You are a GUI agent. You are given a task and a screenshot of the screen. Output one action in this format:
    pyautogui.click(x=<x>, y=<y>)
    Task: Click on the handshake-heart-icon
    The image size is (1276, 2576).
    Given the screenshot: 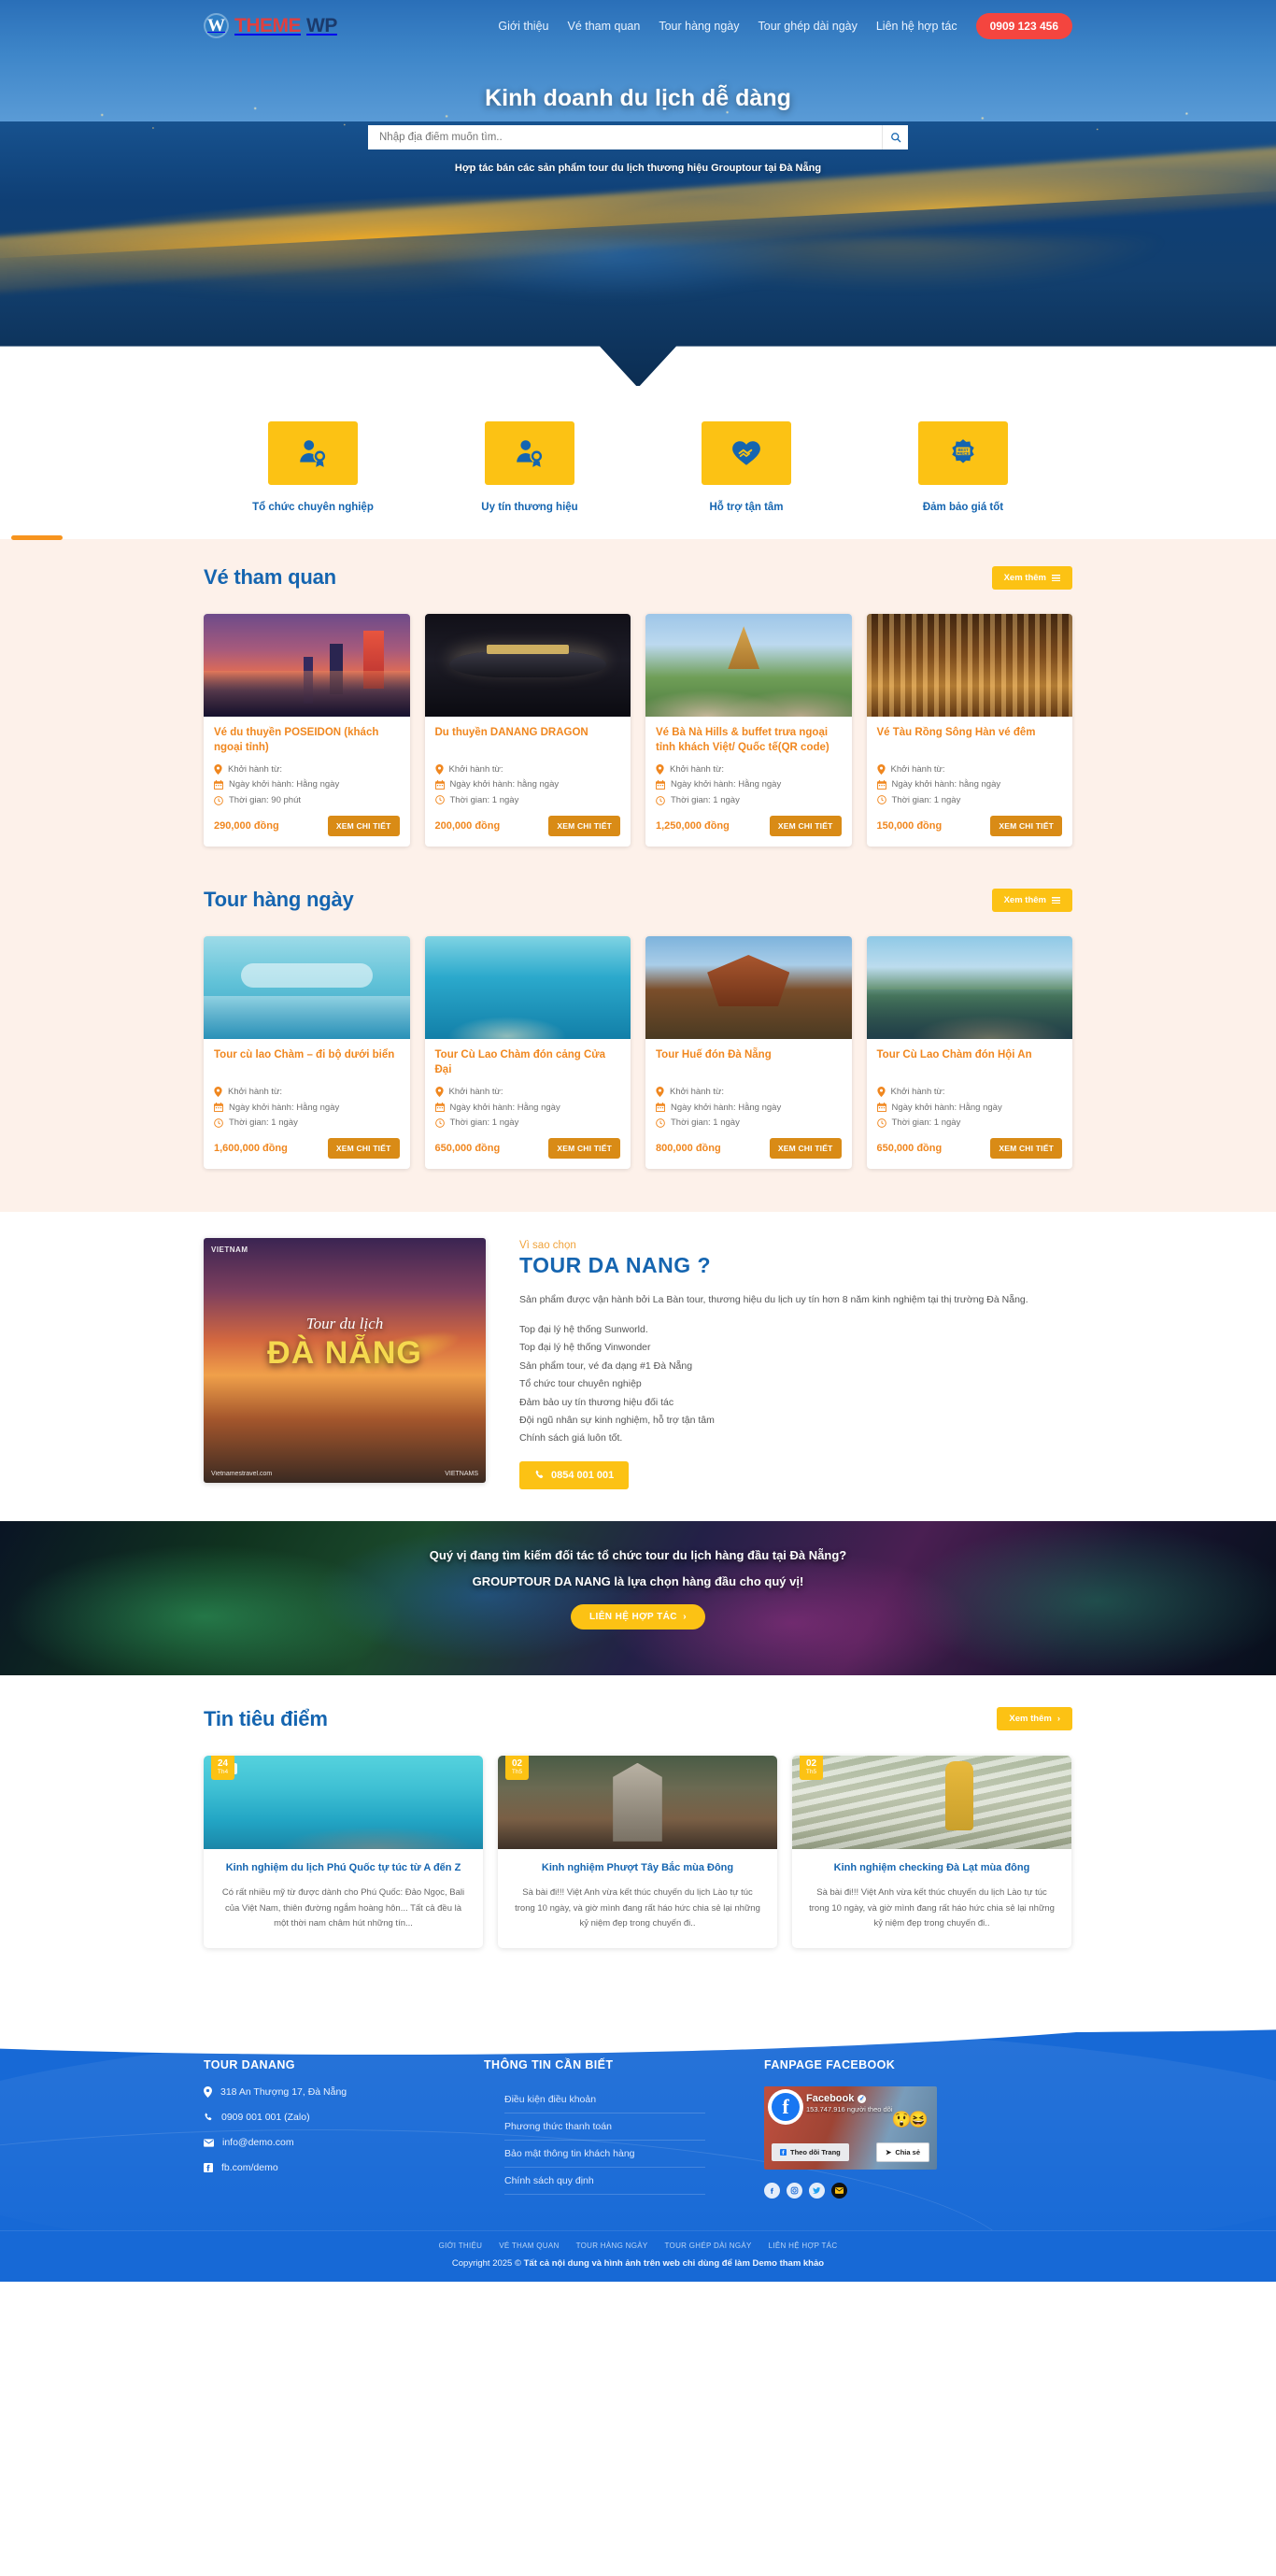 What is the action you would take?
    pyautogui.click(x=746, y=453)
    